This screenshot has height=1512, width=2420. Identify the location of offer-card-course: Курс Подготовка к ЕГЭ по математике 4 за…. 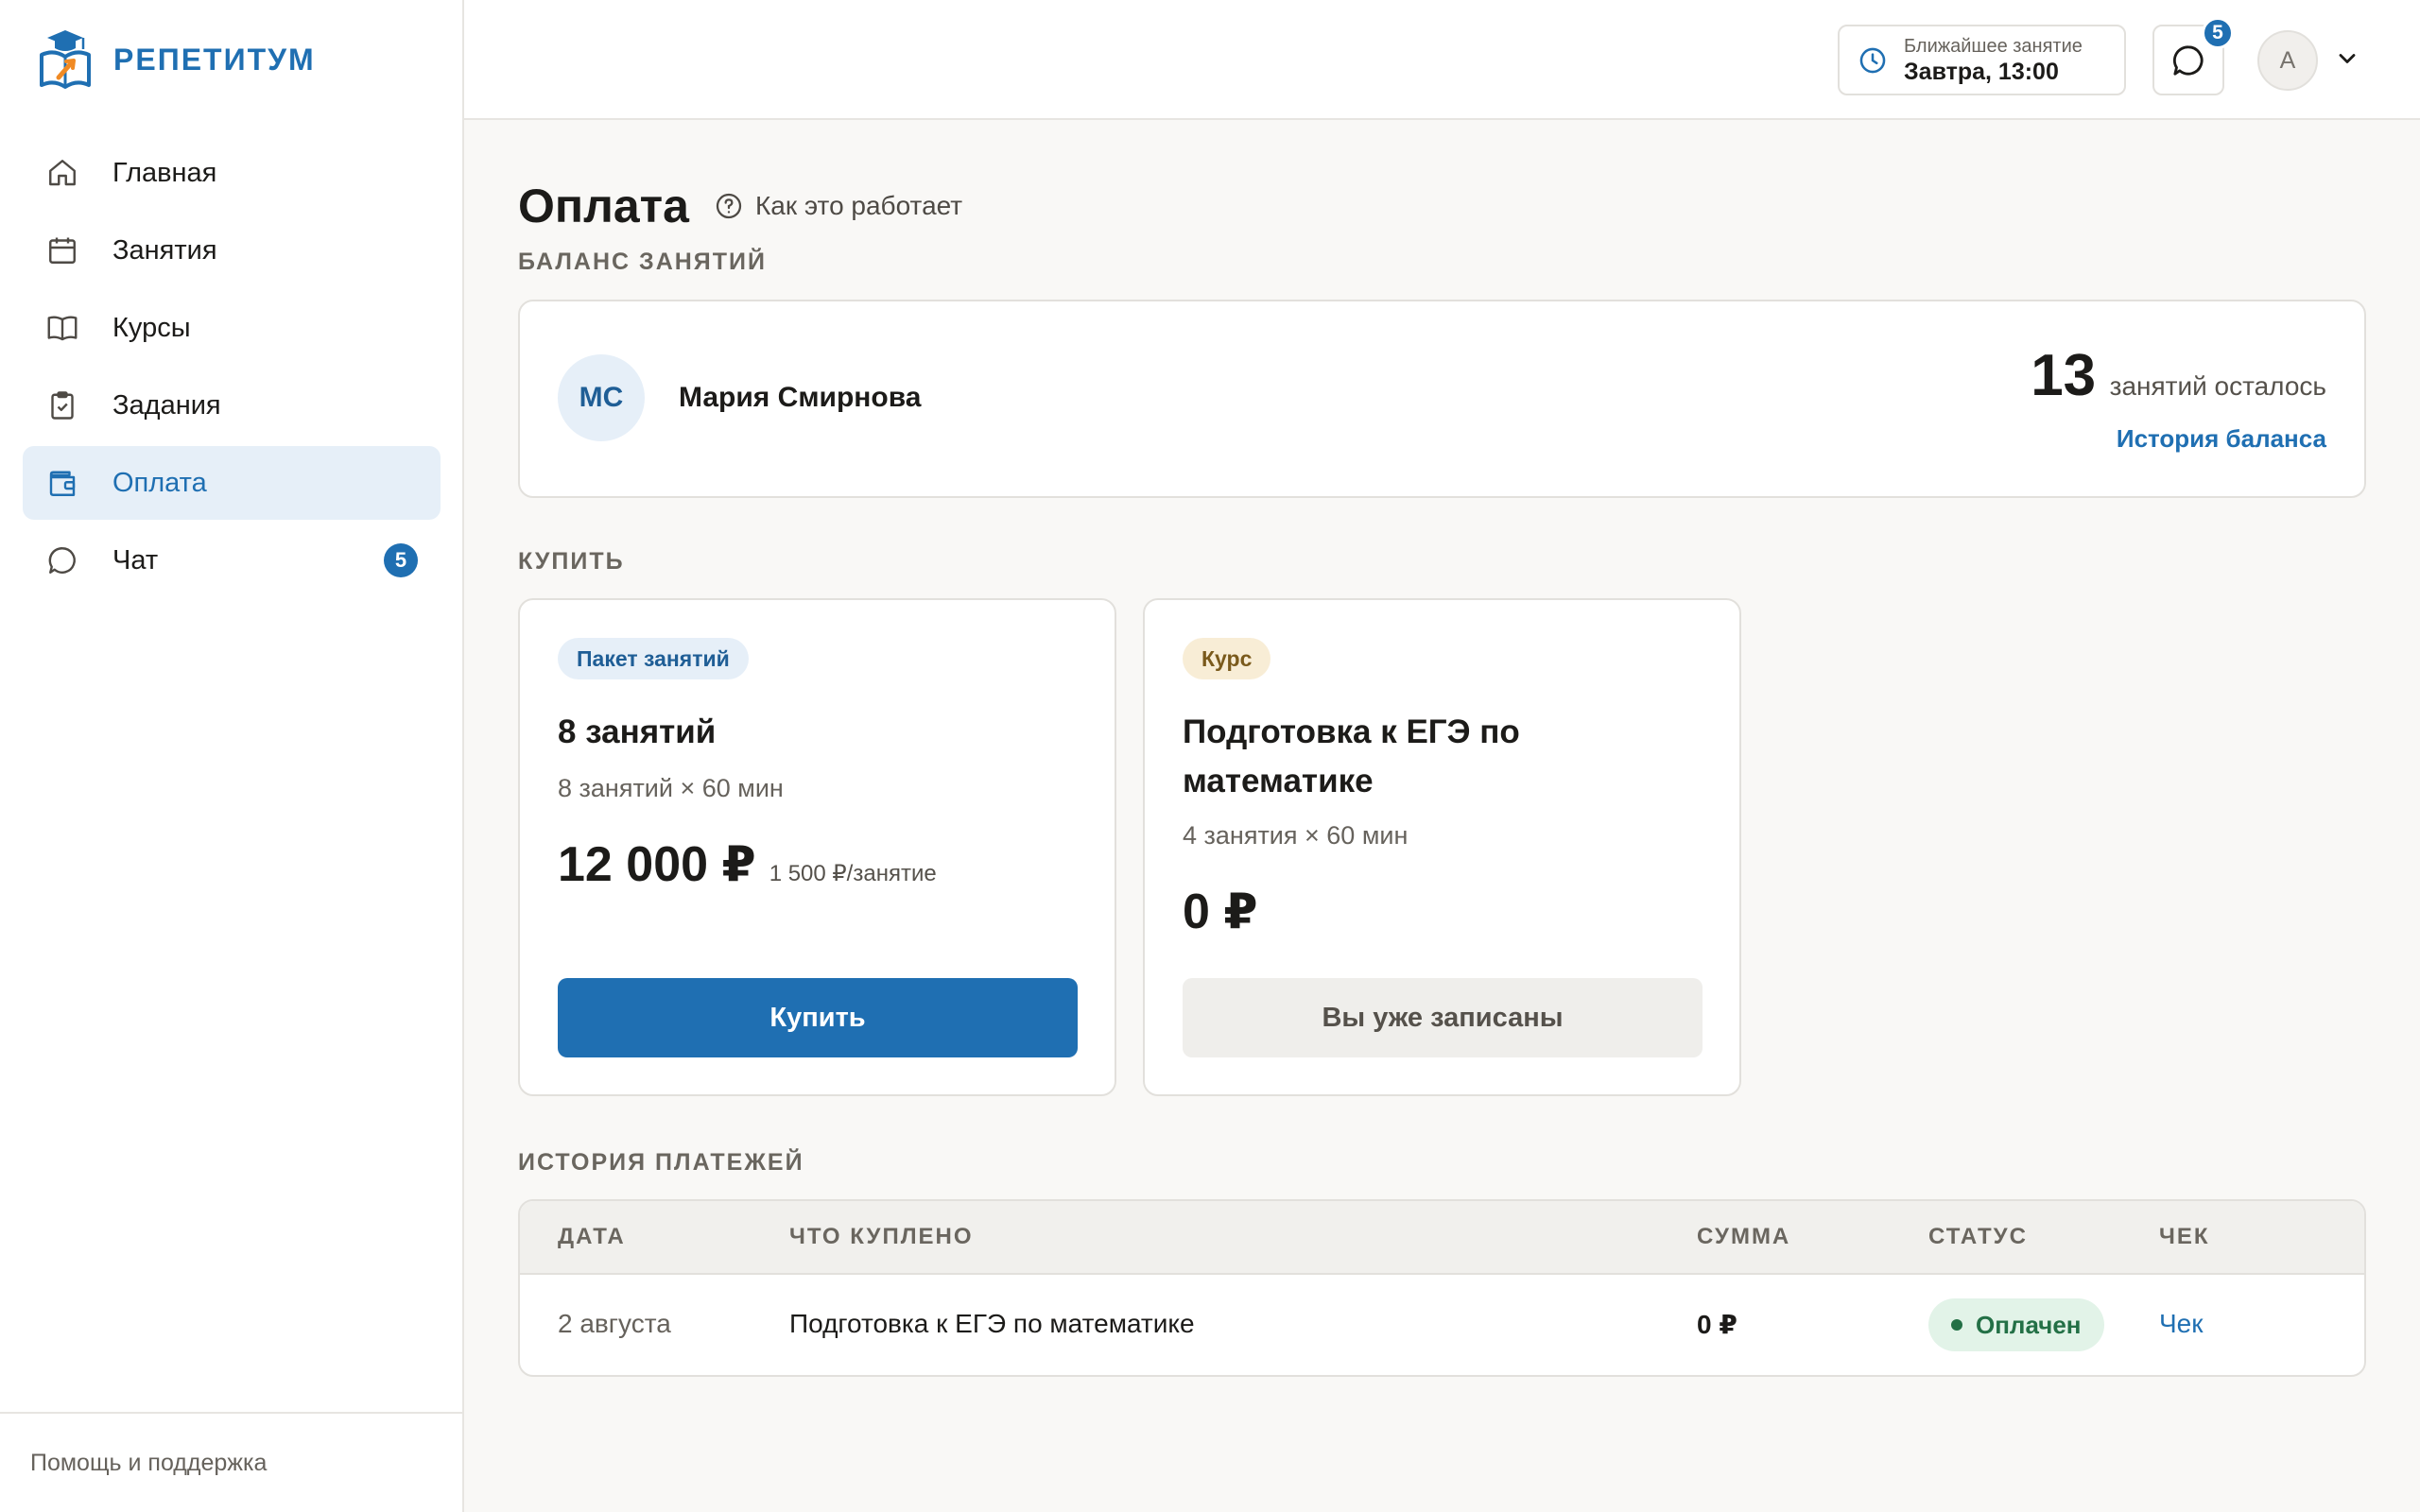
(1442, 847).